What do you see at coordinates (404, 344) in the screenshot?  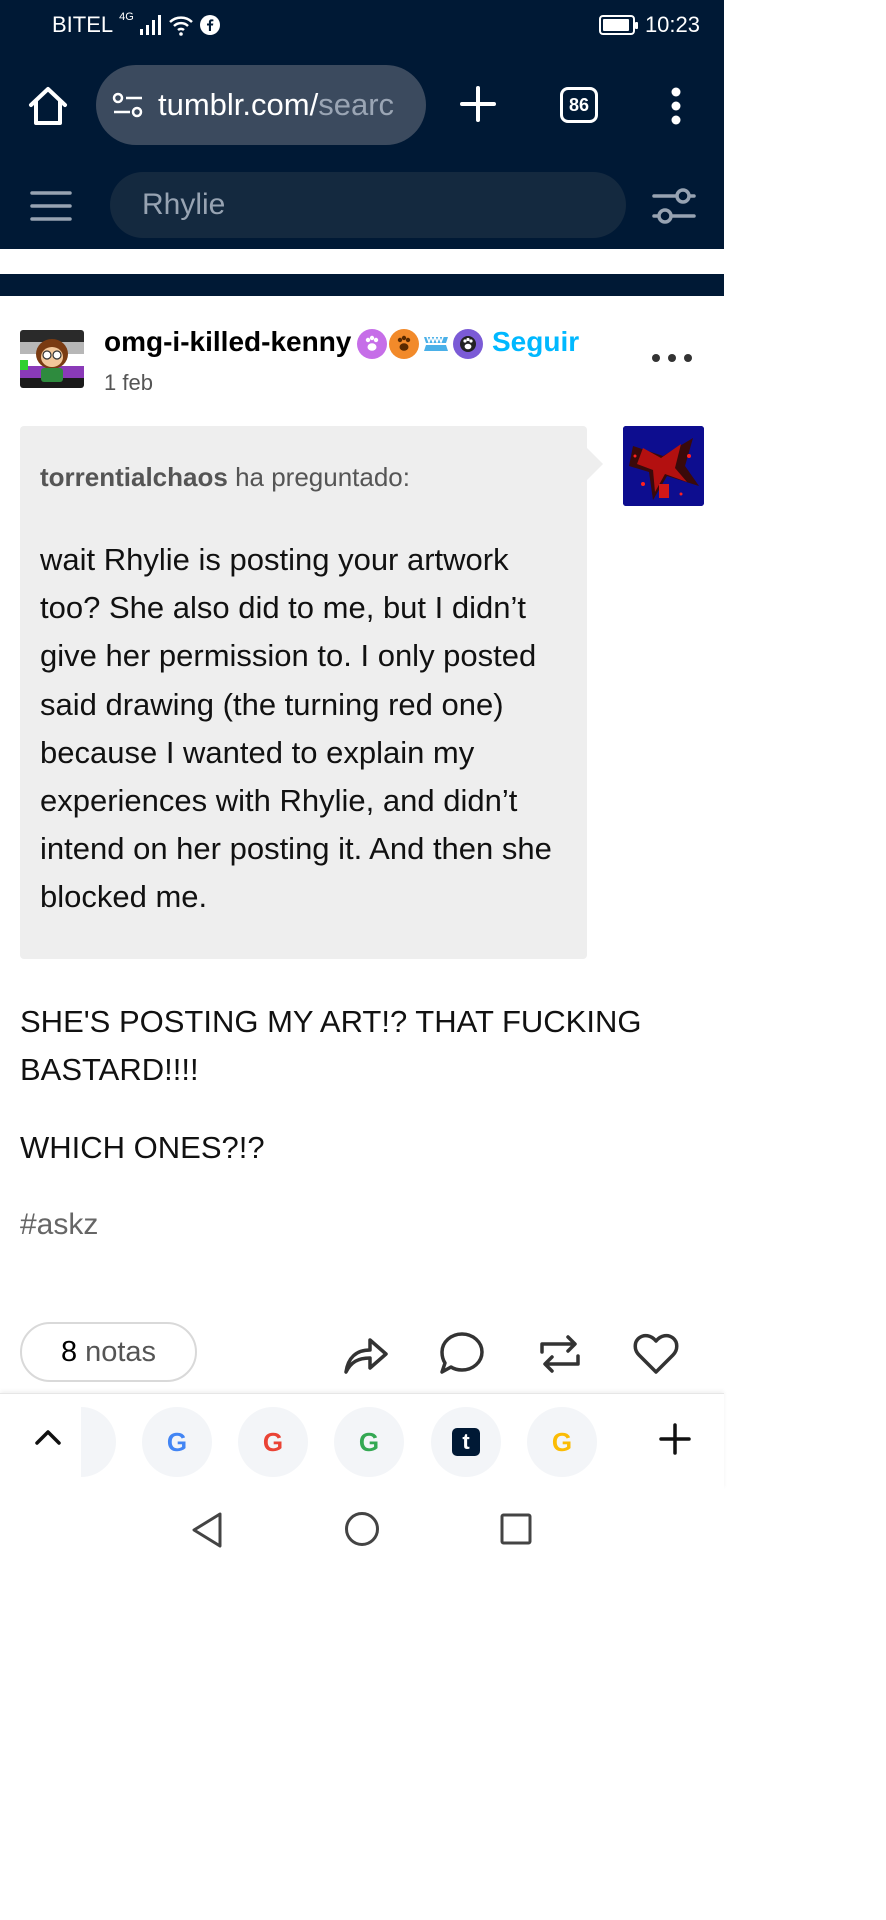 I see `paw-badge-orange-icon` at bounding box center [404, 344].